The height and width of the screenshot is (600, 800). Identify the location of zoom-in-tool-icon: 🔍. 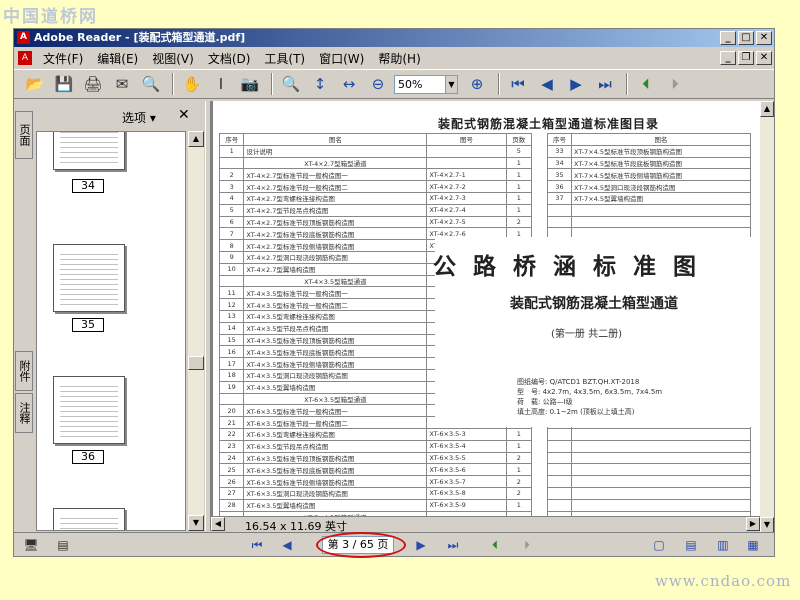
(291, 84).